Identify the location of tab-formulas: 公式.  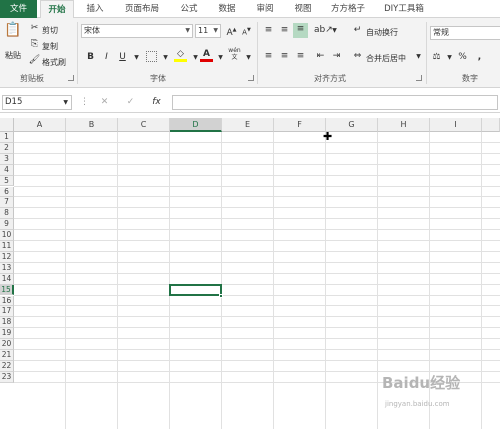
(189, 9).